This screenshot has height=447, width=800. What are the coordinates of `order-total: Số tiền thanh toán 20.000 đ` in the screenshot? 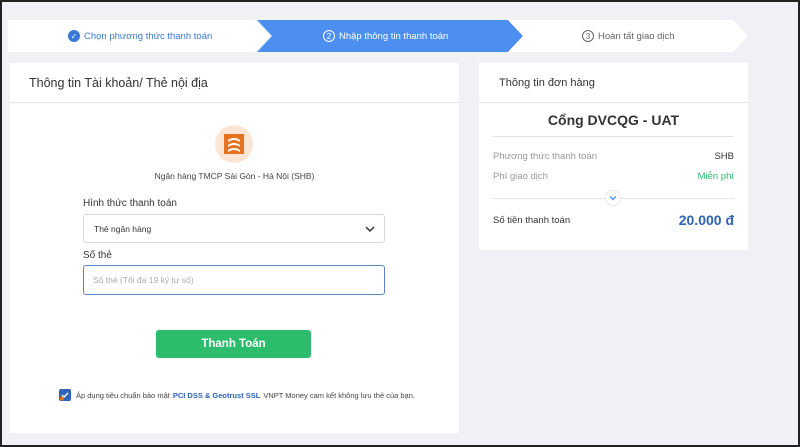 It's located at (613, 220).